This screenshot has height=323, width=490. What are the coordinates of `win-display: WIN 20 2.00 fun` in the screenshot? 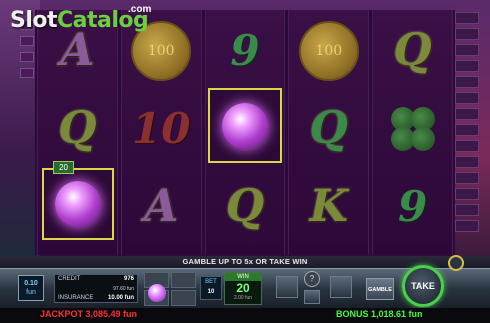 It's located at (243, 288).